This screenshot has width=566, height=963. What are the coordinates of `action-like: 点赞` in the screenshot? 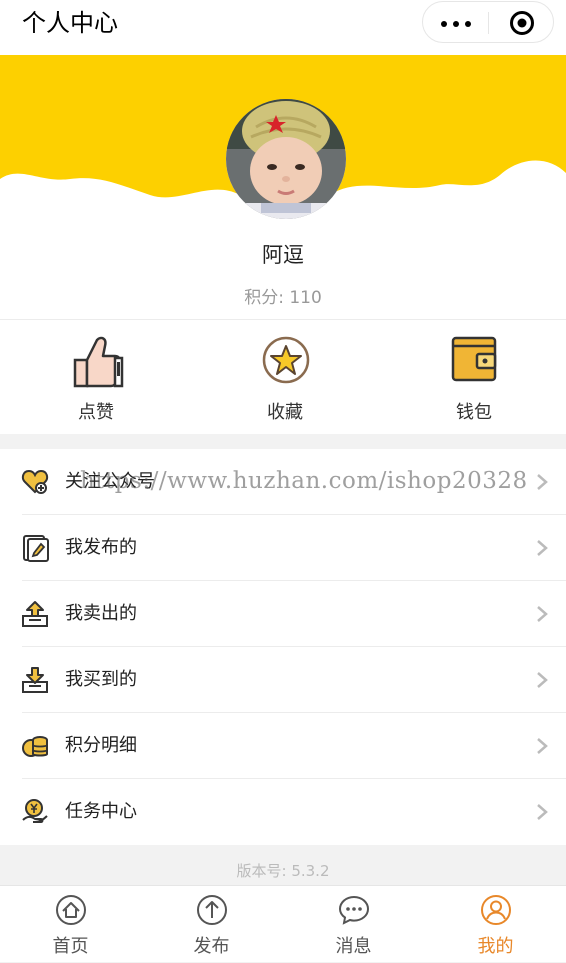 It's located at (96, 377).